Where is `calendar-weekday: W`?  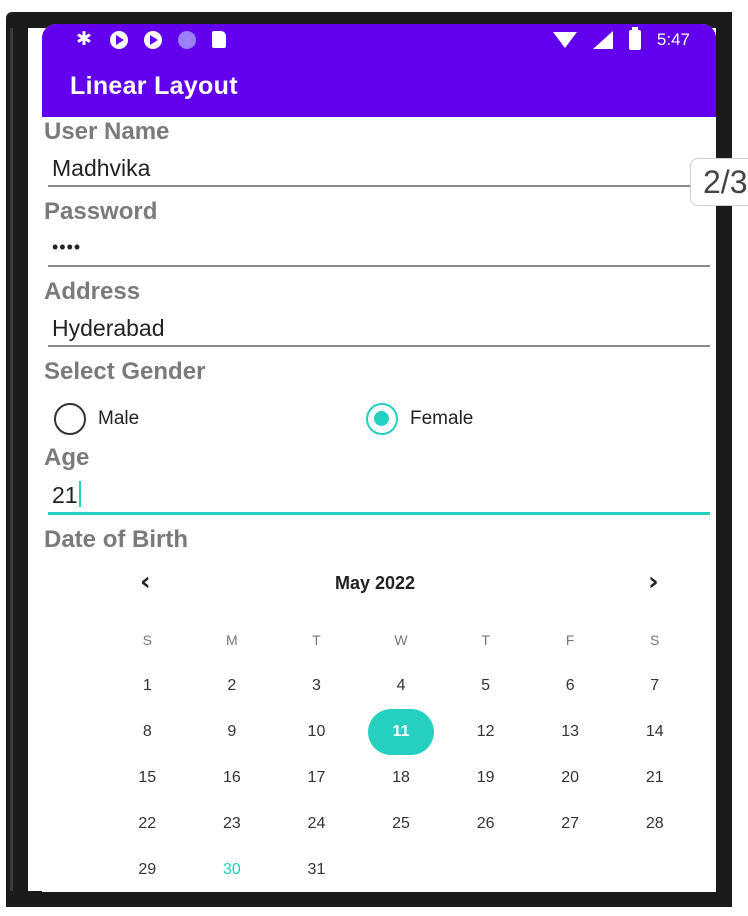 calendar-weekday: W is located at coordinates (401, 640).